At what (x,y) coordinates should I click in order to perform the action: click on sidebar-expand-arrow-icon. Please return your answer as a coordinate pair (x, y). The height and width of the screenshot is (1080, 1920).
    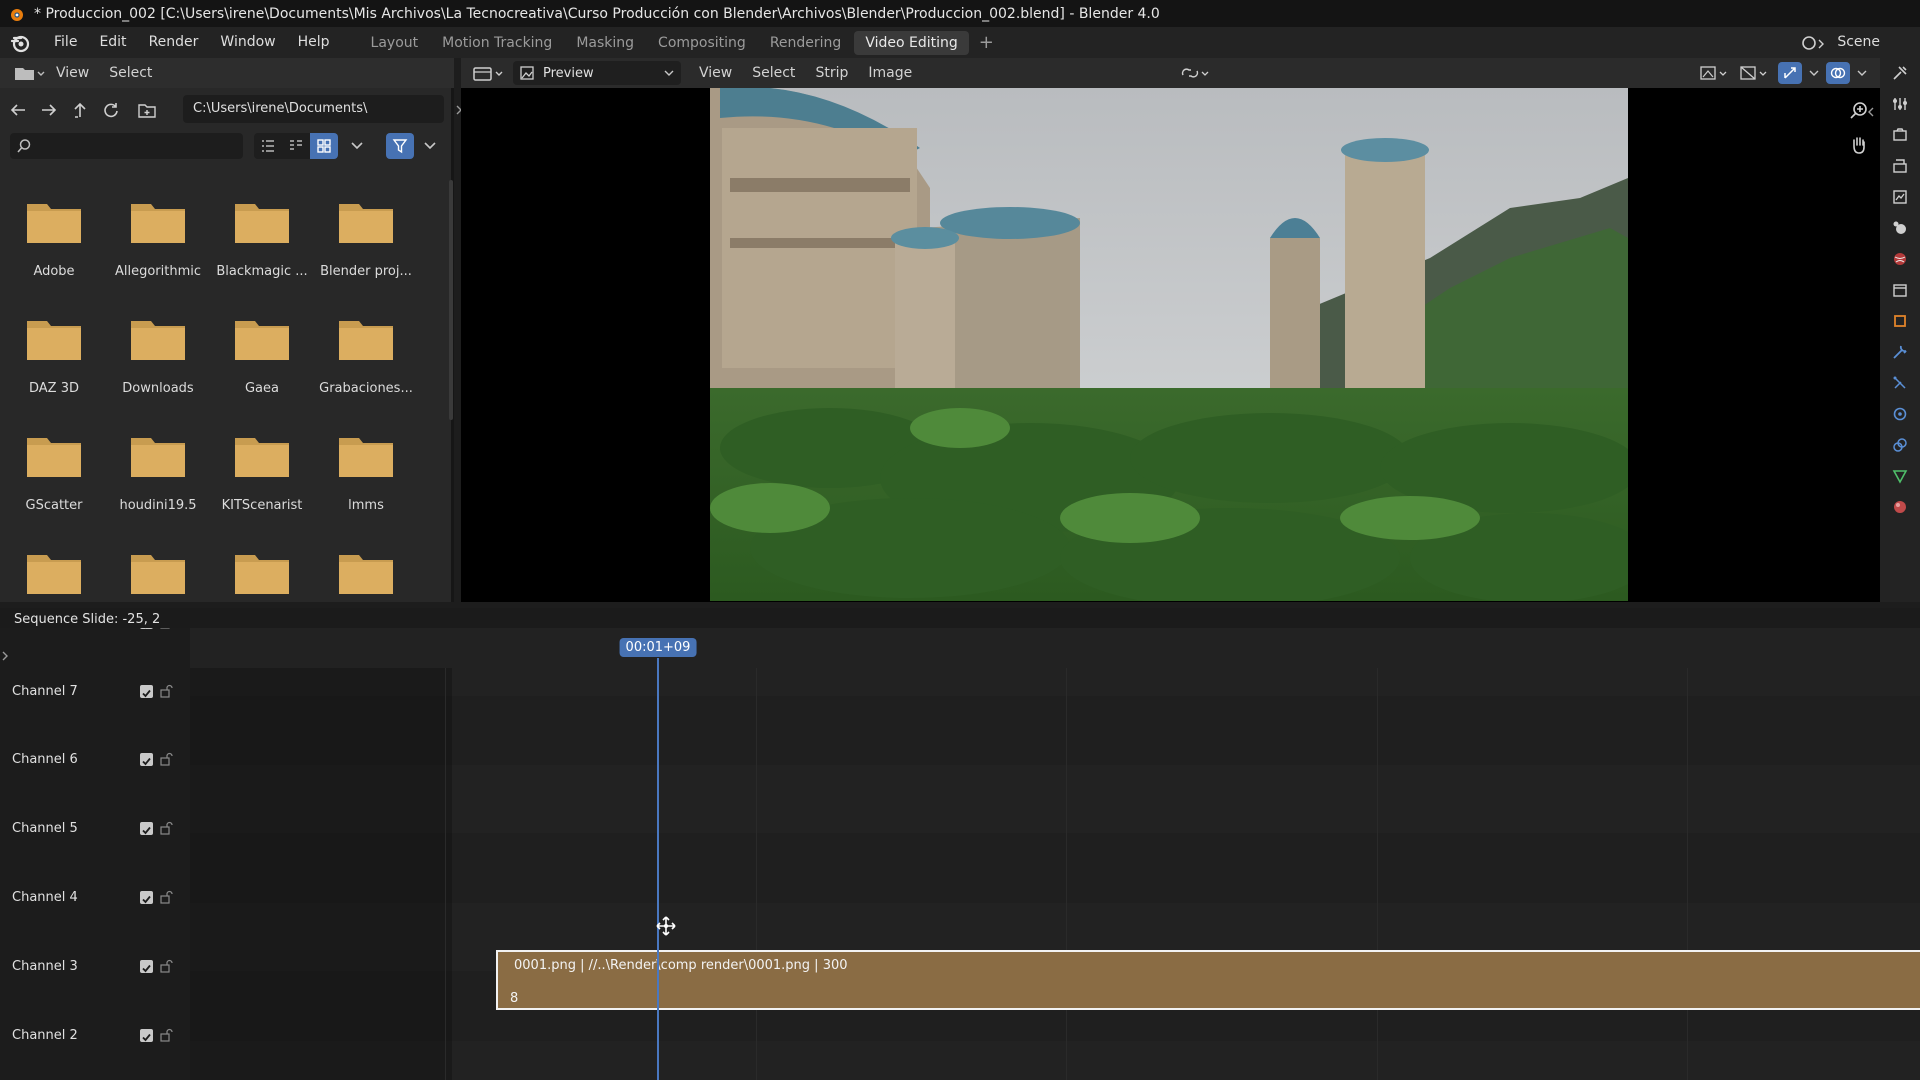
    Looking at the image, I should click on (1871, 112).